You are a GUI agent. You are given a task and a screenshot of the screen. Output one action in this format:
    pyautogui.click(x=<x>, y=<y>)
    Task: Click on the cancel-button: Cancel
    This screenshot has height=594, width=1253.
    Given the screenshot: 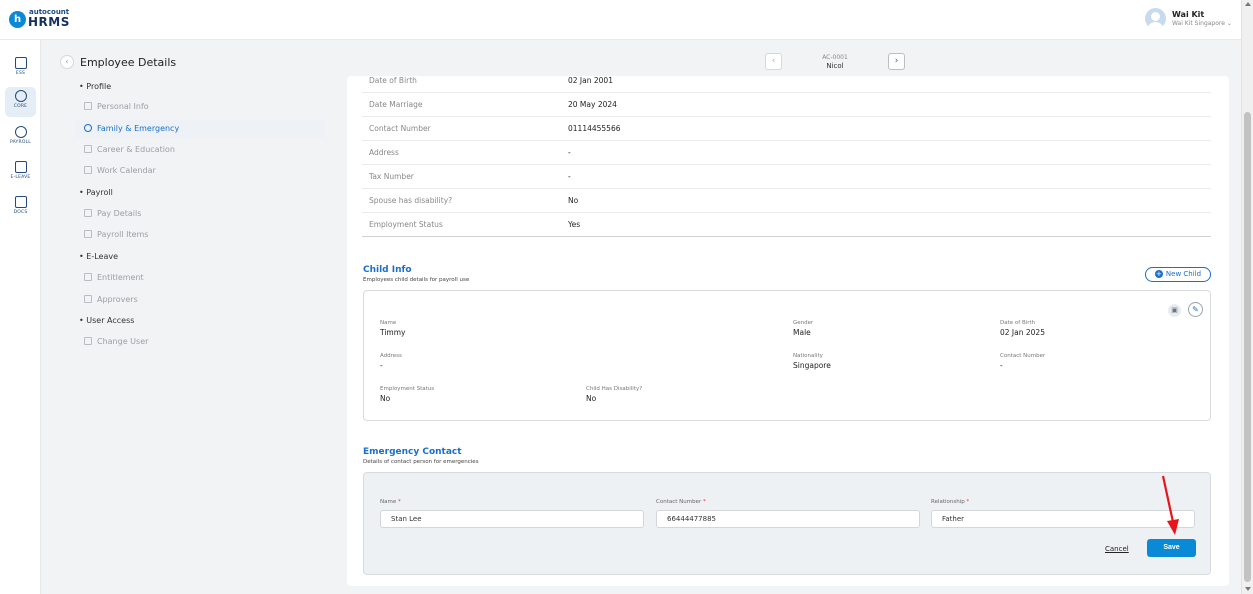 What is the action you would take?
    pyautogui.click(x=1117, y=549)
    